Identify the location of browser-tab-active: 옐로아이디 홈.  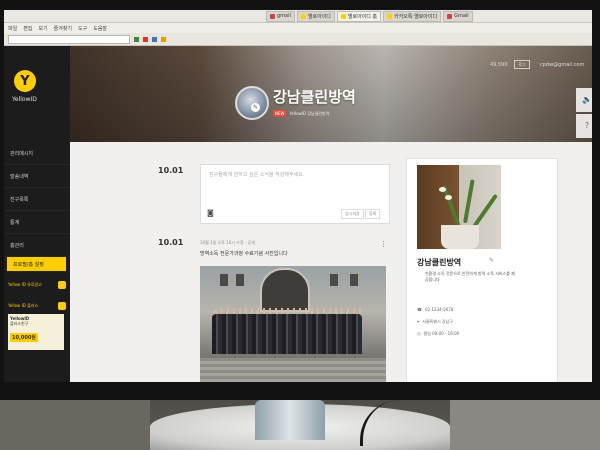
(359, 16).